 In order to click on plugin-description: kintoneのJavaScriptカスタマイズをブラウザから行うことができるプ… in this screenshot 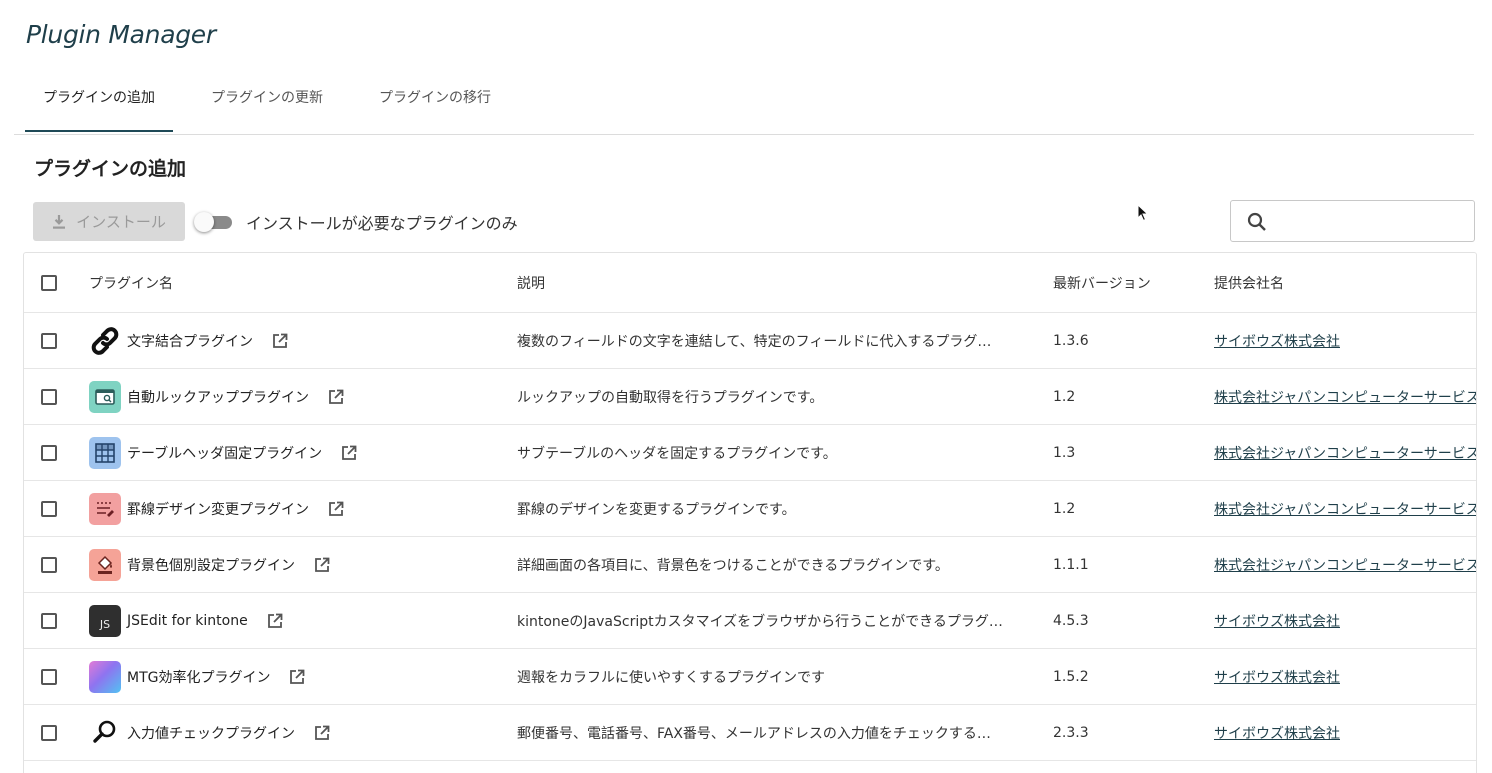, I will do `click(760, 621)`.